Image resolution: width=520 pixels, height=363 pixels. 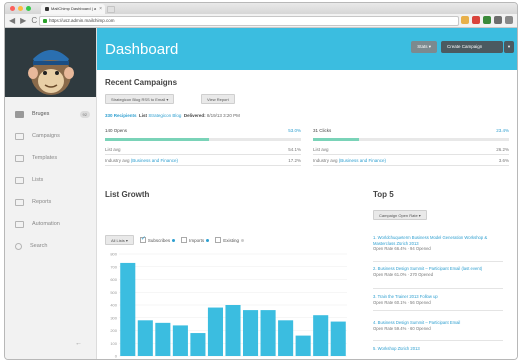 I want to click on top5-campaign-link: Workshop Zürich 2013, so click(x=399, y=348).